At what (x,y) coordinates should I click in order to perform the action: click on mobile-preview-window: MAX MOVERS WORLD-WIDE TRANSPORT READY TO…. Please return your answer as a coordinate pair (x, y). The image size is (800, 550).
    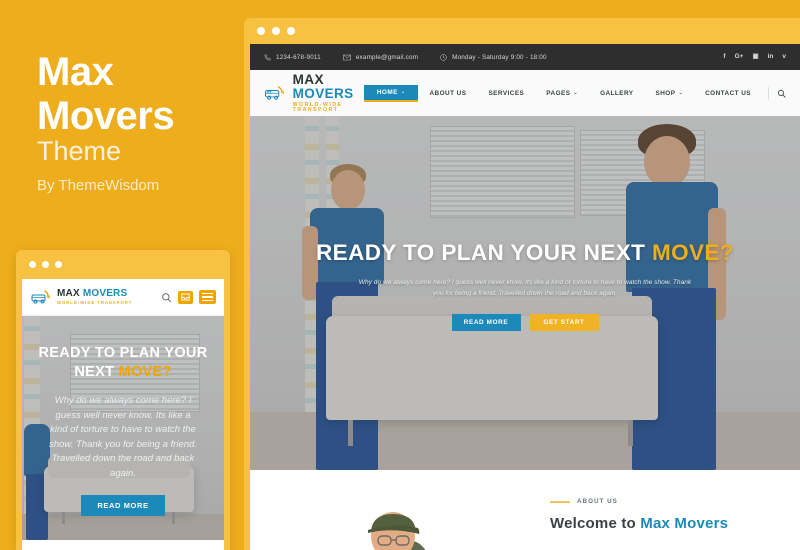
    Looking at the image, I should click on (123, 400).